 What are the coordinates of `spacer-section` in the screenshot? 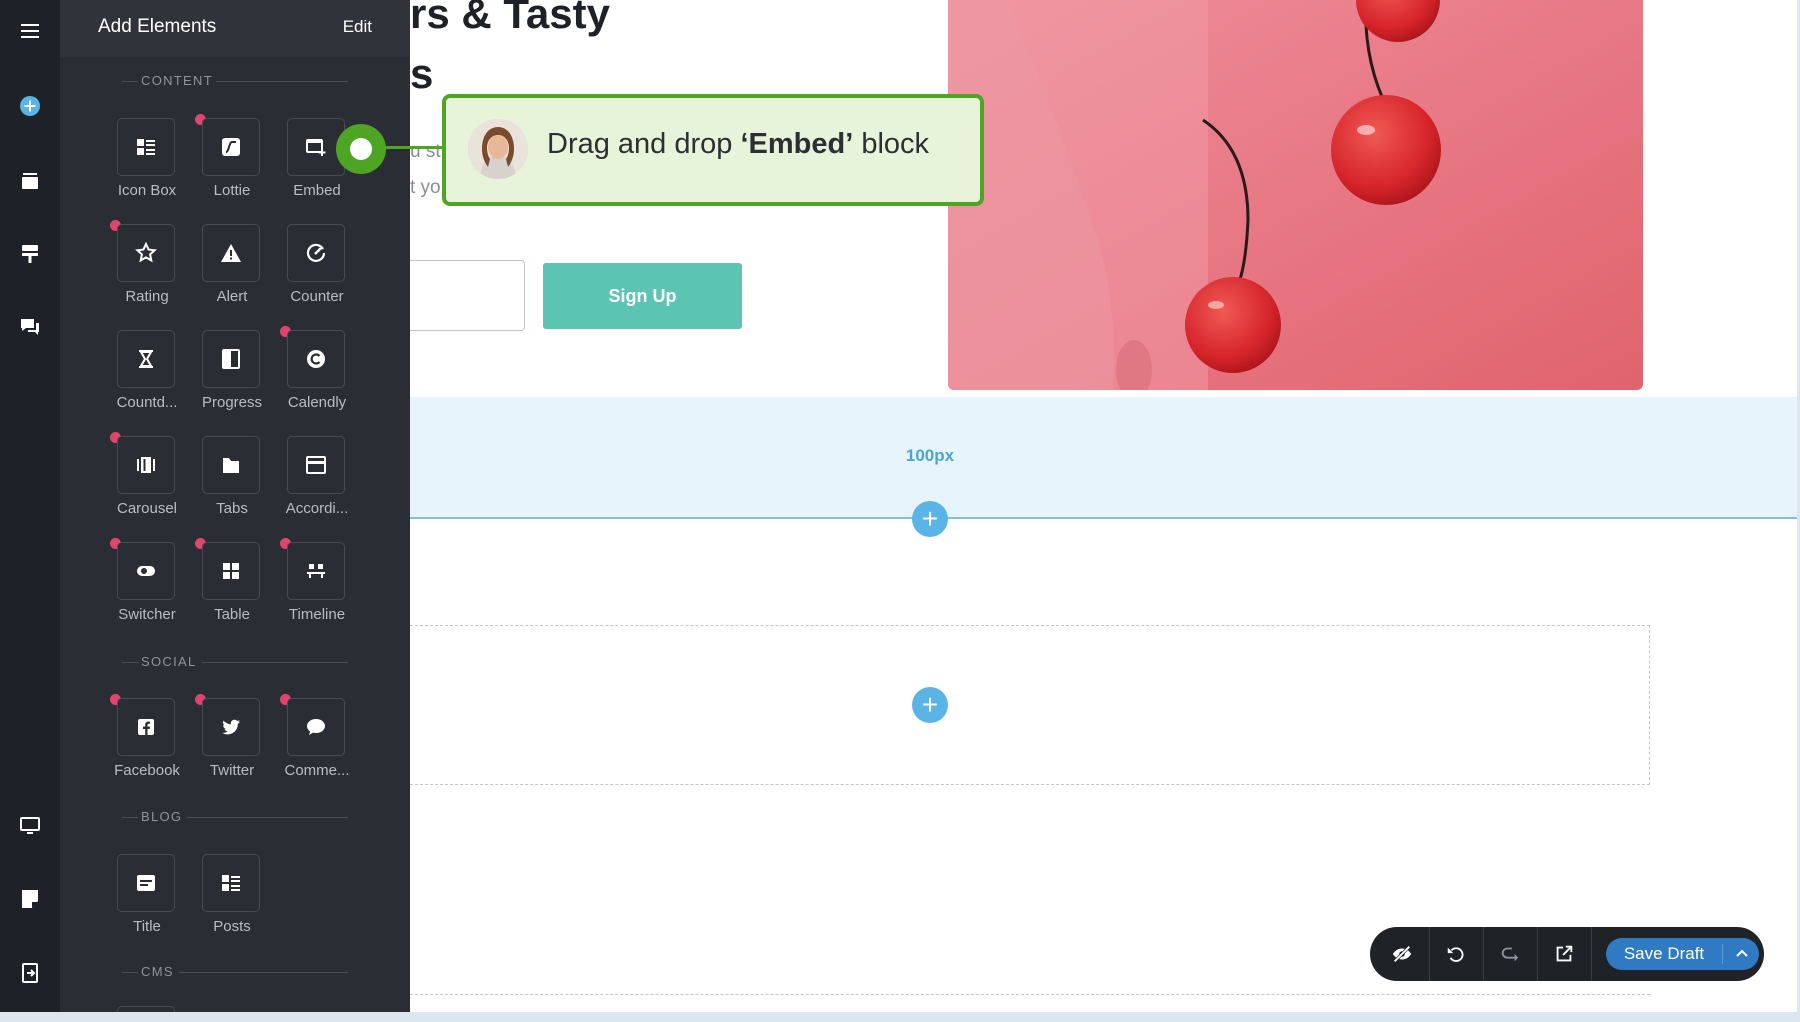 It's located at (1105, 458).